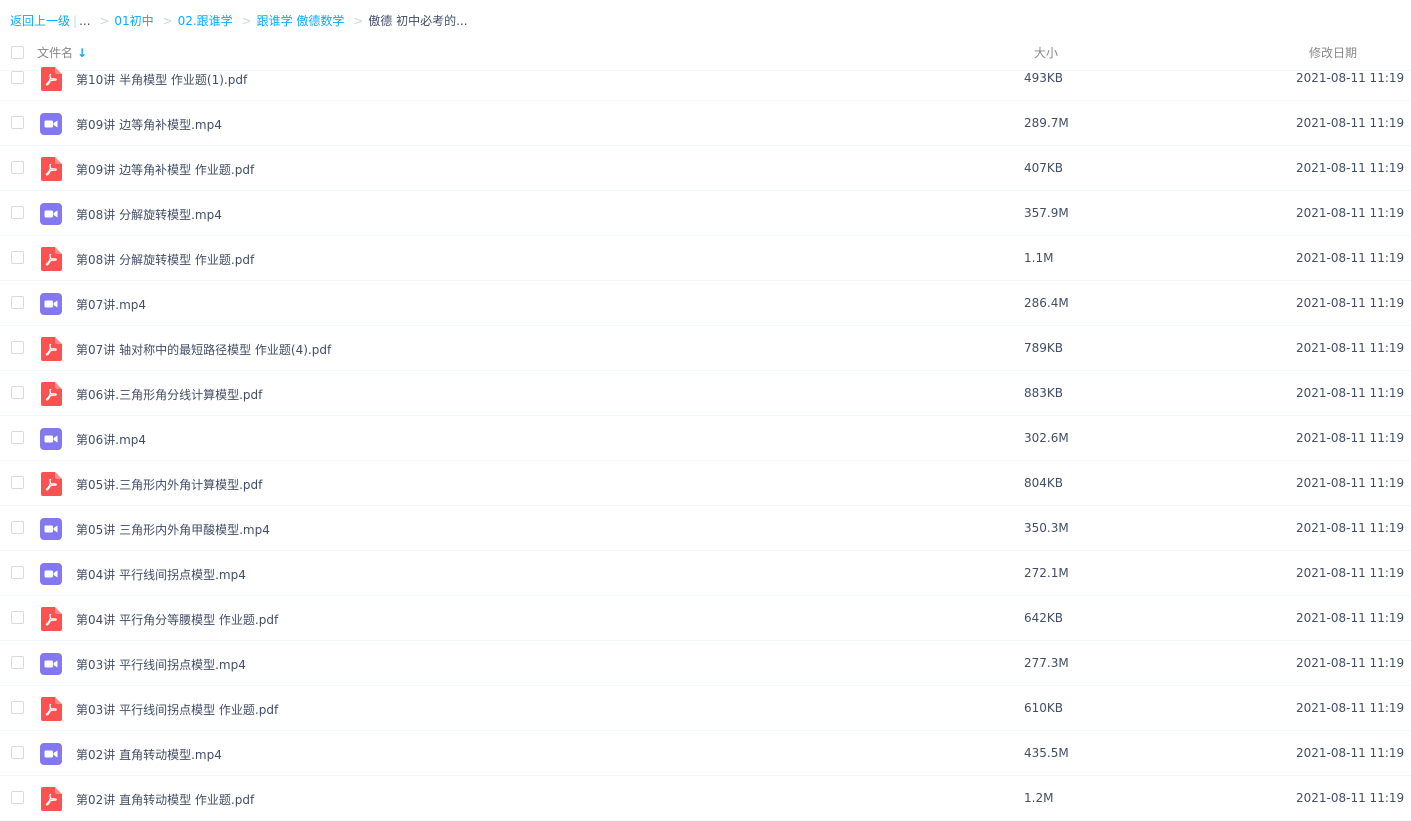 Image resolution: width=1411 pixels, height=821 pixels. I want to click on file-name: 第05讲.三角形内外角计算模型.pdf, so click(169, 484).